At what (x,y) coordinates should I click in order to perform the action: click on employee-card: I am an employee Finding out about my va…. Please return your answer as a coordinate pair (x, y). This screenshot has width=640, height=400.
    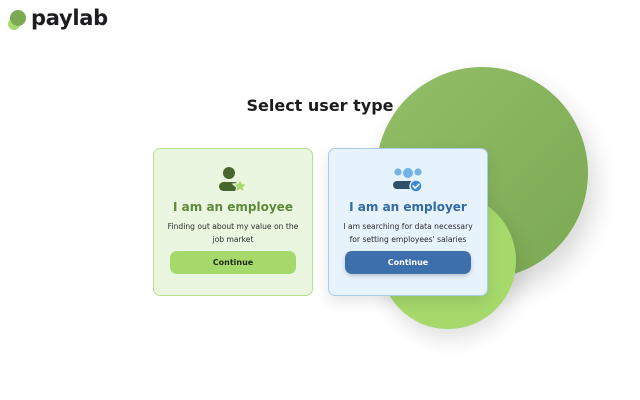
    Looking at the image, I should click on (233, 222).